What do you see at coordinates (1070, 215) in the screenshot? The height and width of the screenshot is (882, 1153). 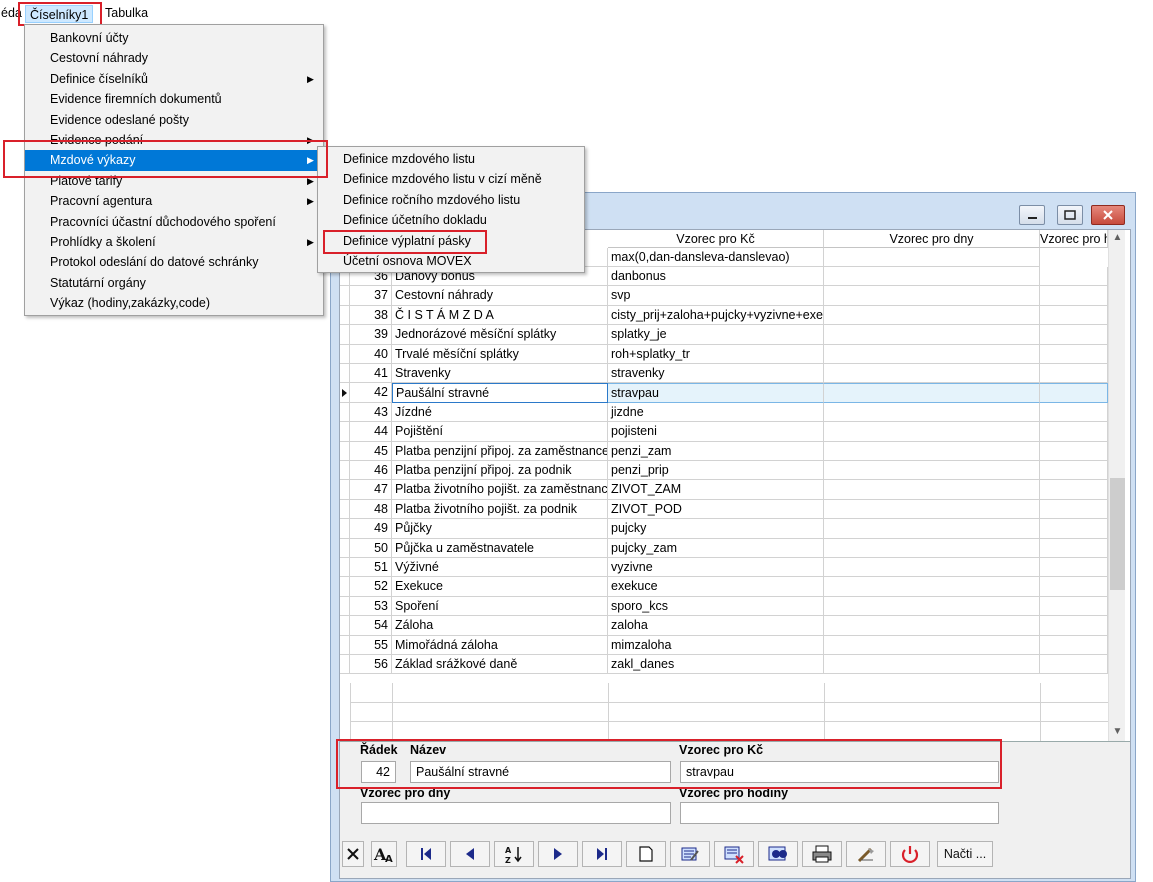 I see `maximize-button` at bounding box center [1070, 215].